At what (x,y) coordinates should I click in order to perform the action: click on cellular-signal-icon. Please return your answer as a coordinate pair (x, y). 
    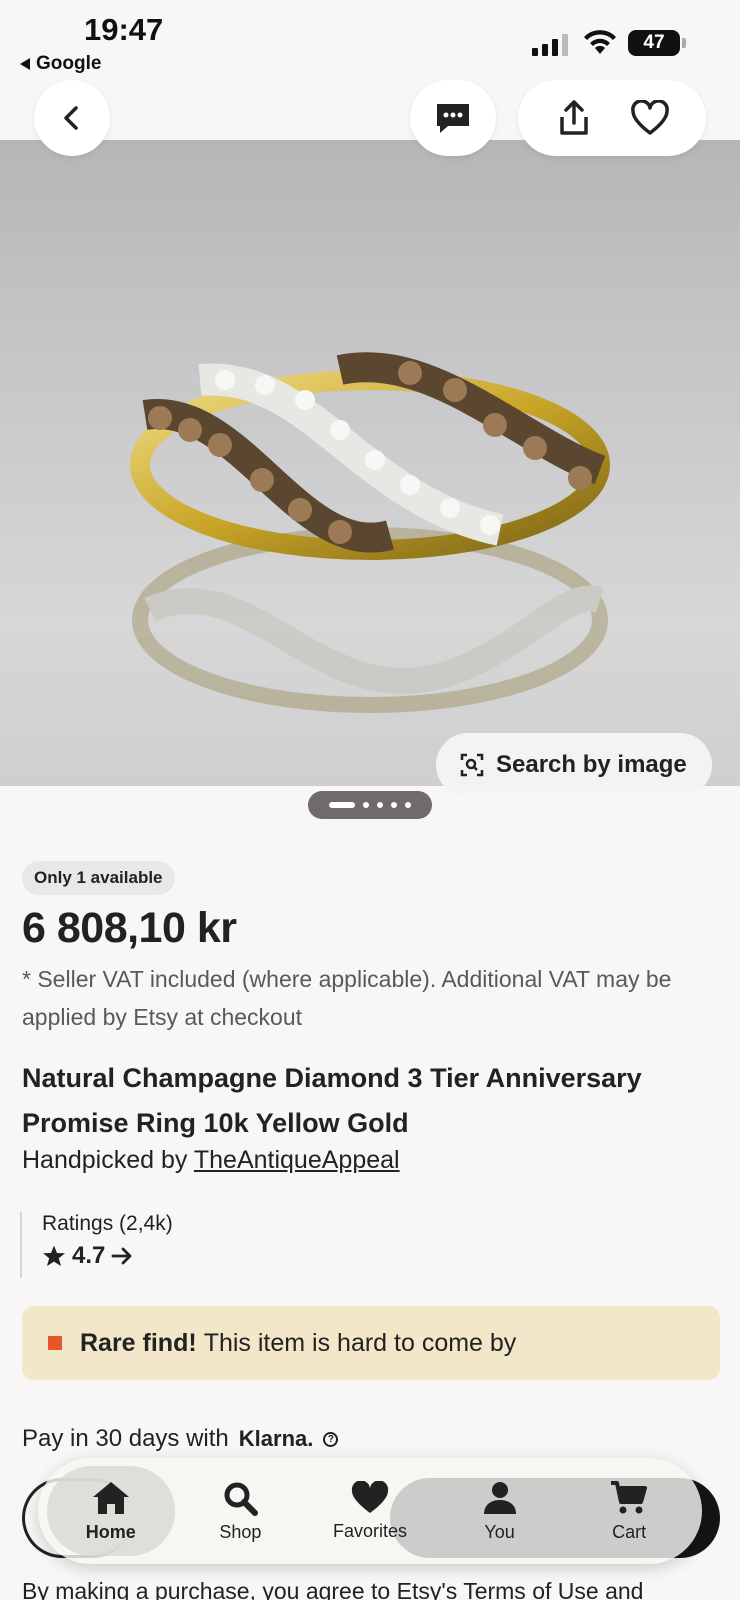
    Looking at the image, I should click on (550, 45).